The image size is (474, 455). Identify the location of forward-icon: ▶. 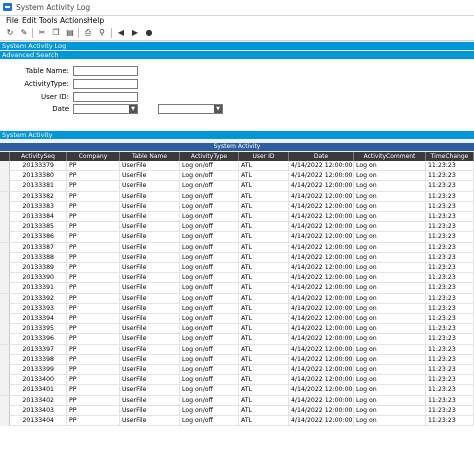
(135, 33).